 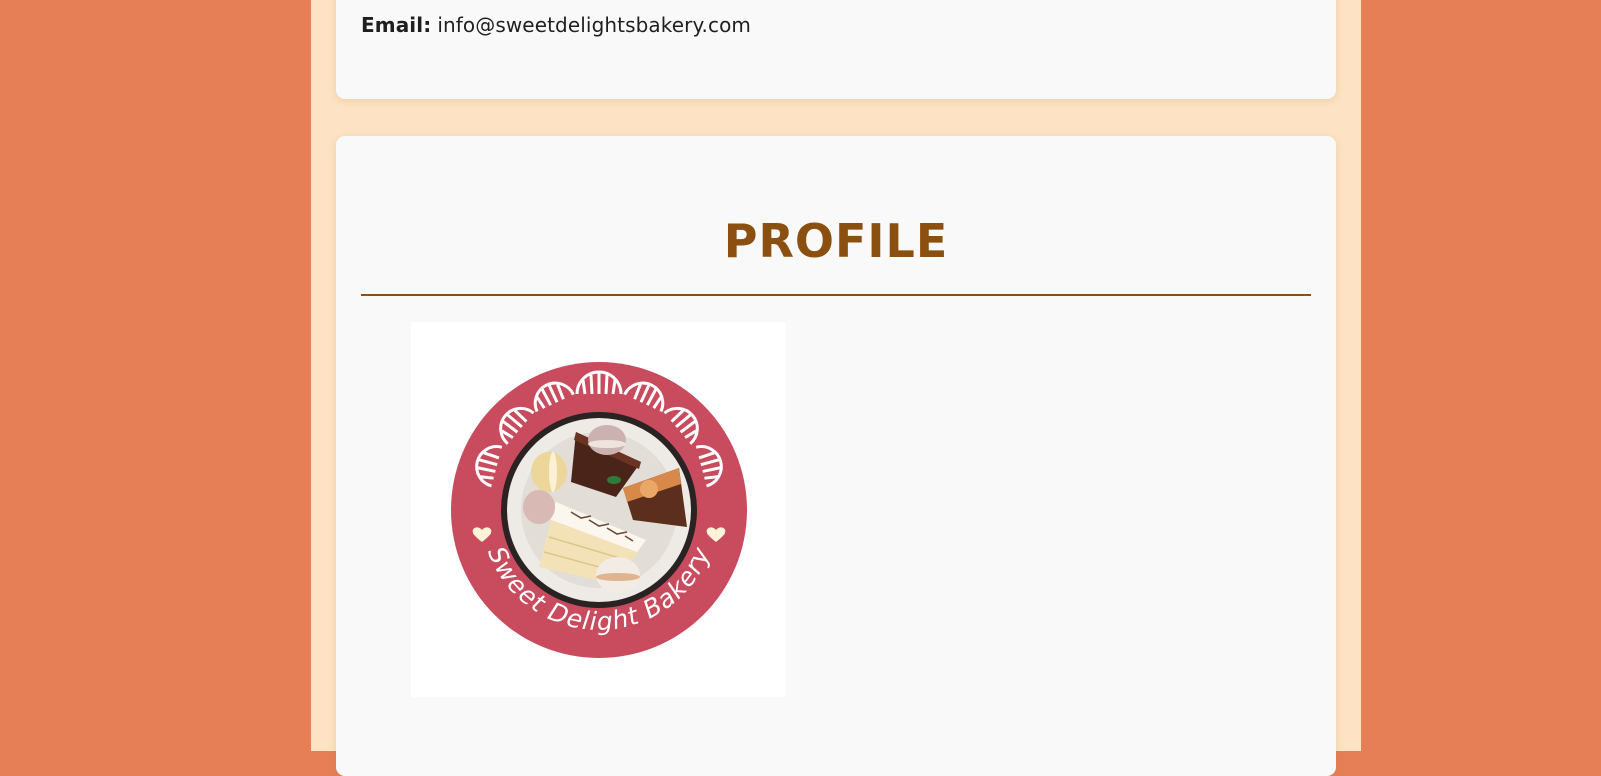 I want to click on email-label: Email:, so click(x=396, y=25).